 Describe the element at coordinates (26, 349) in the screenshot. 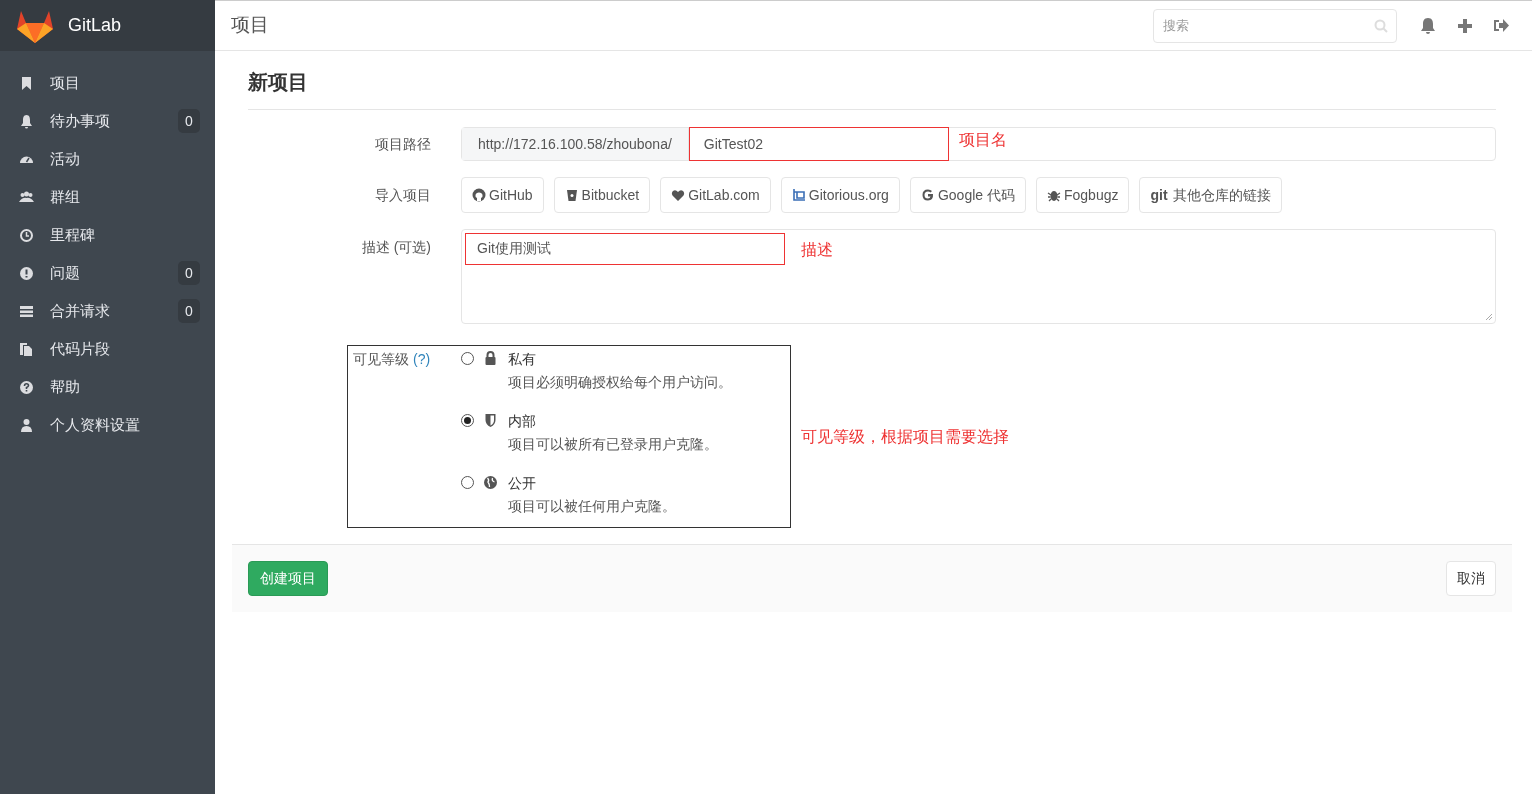

I see `copy-icon` at that location.